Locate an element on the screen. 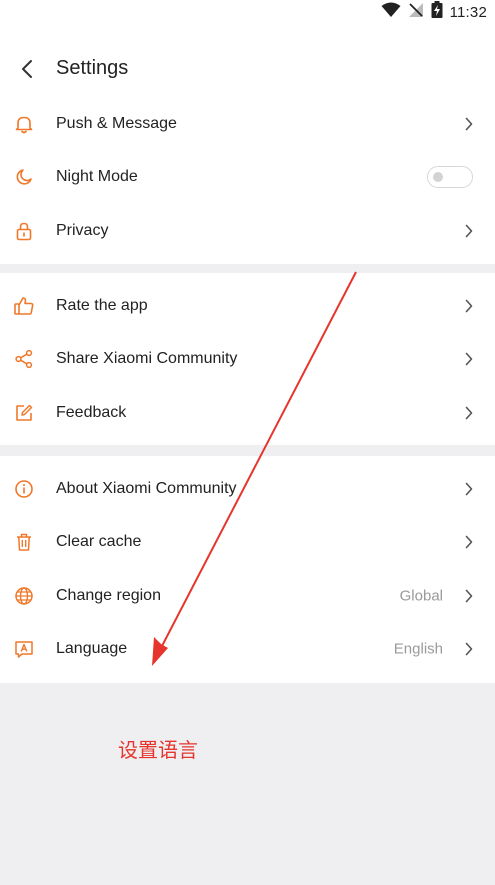 The width and height of the screenshot is (495, 885). language-value: English is located at coordinates (418, 649).